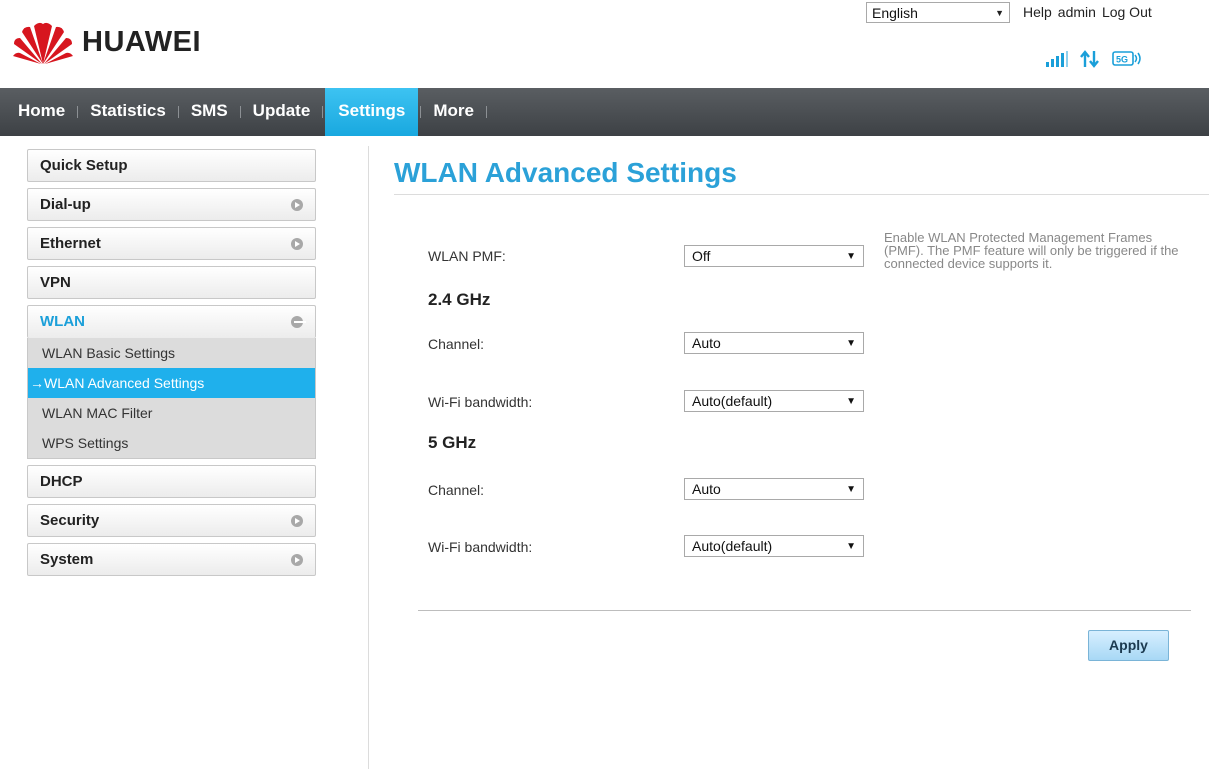 The image size is (1209, 769). Describe the element at coordinates (1122, 60) in the screenshot. I see `wifi-5g-label: 5G` at that location.